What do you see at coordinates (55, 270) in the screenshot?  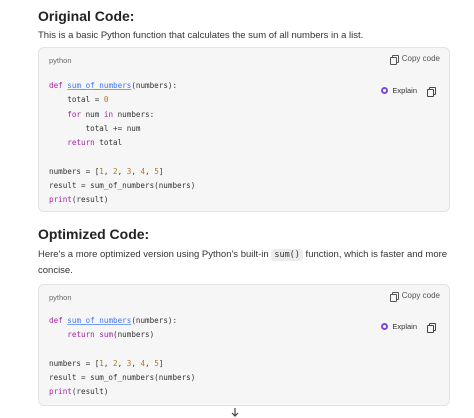 I see `description-text: concise.` at bounding box center [55, 270].